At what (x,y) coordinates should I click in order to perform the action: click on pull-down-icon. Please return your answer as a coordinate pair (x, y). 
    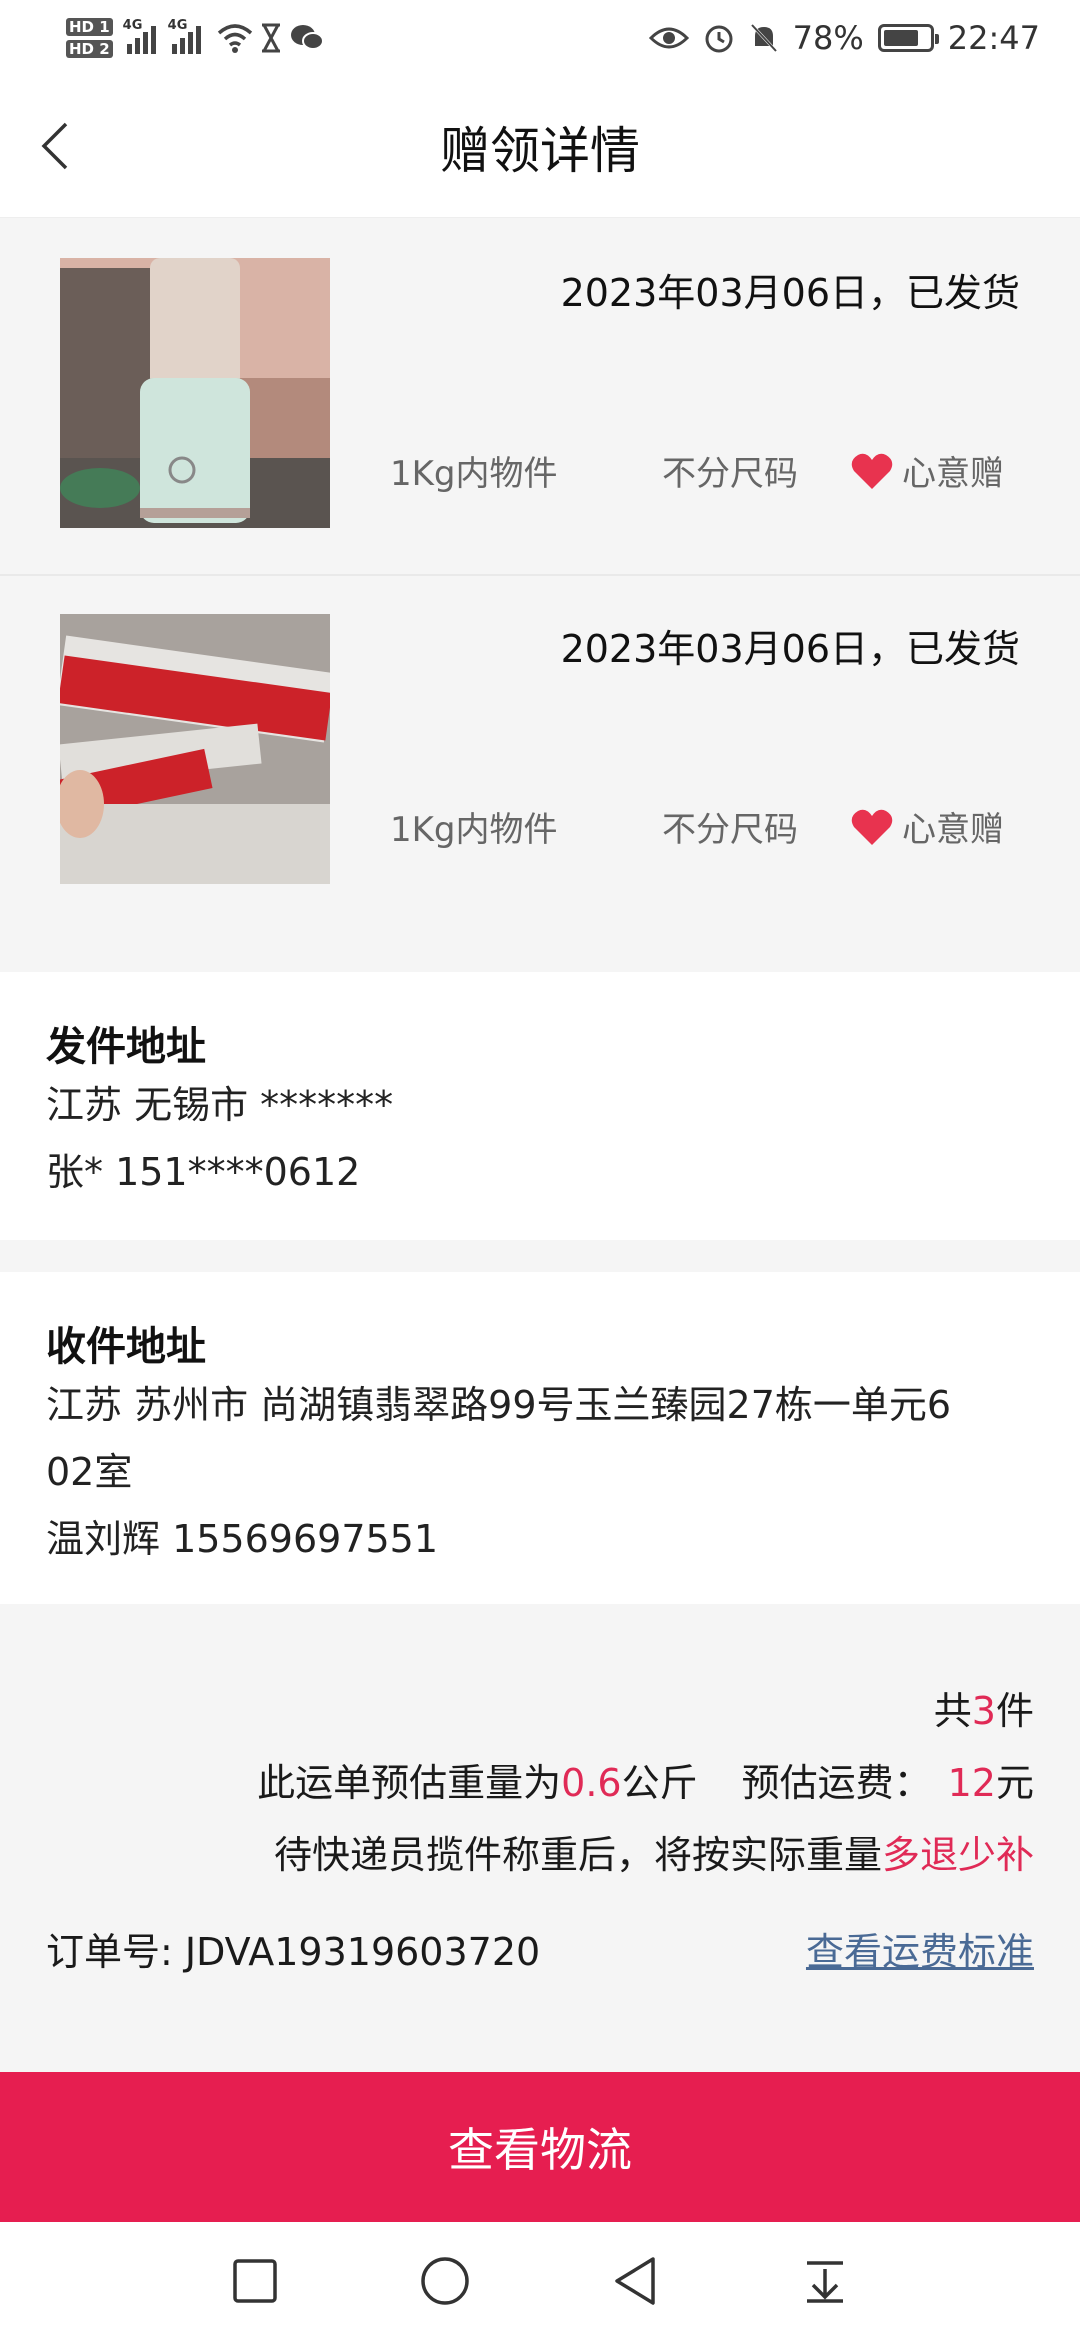
    Looking at the image, I should click on (825, 2282).